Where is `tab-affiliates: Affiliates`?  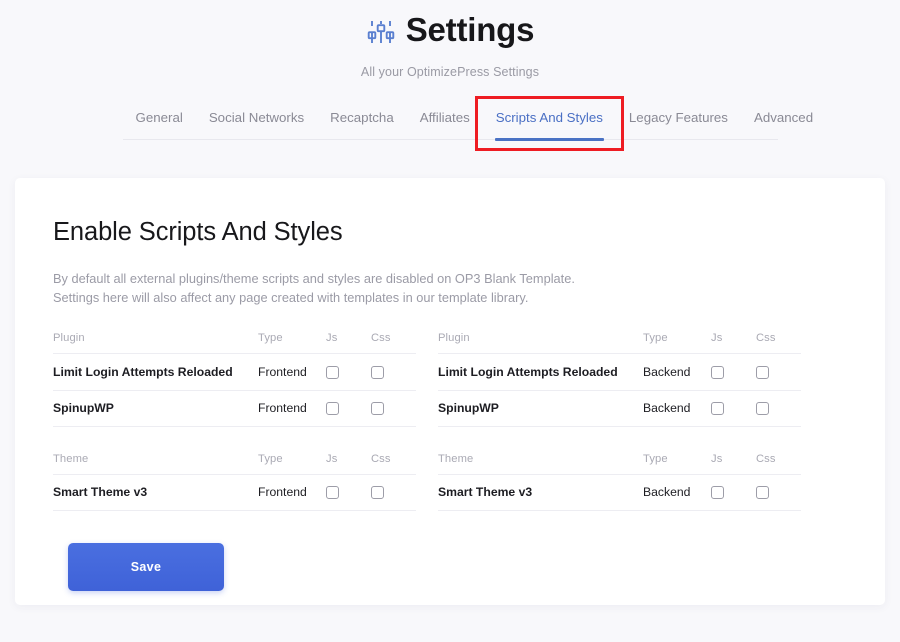 tab-affiliates: Affiliates is located at coordinates (445, 121).